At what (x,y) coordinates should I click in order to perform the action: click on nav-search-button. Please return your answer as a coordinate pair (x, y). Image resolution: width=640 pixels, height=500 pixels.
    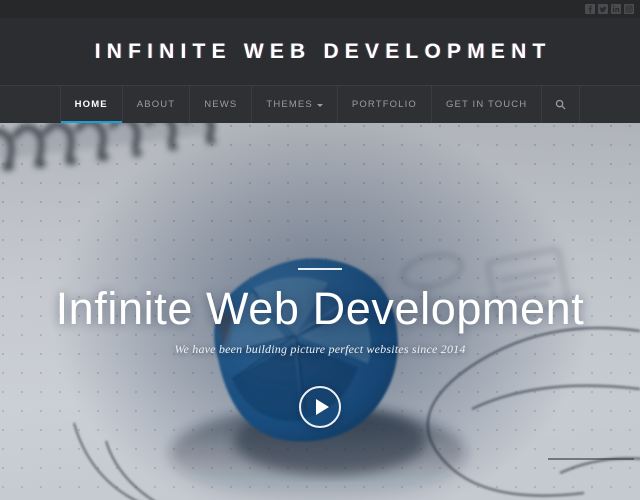
    Looking at the image, I should click on (561, 104).